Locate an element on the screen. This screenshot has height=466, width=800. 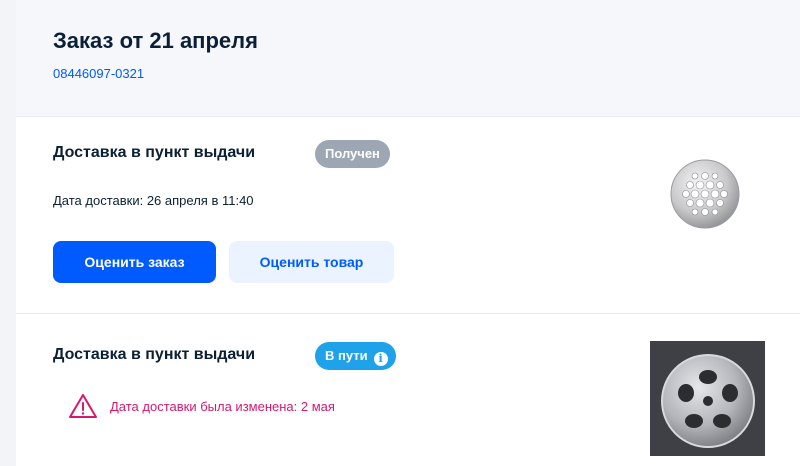
delivery-date: Дата доставки: 26 апреля в 11:40 is located at coordinates (153, 200).